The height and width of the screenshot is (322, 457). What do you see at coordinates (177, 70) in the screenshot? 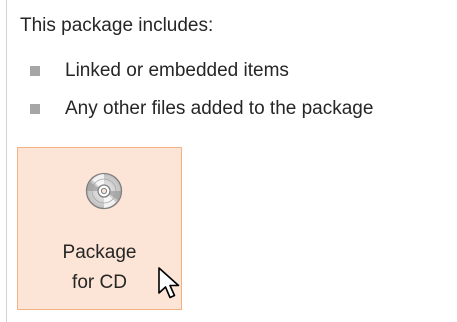
I see `list-item-label: Linked or embedded items` at bounding box center [177, 70].